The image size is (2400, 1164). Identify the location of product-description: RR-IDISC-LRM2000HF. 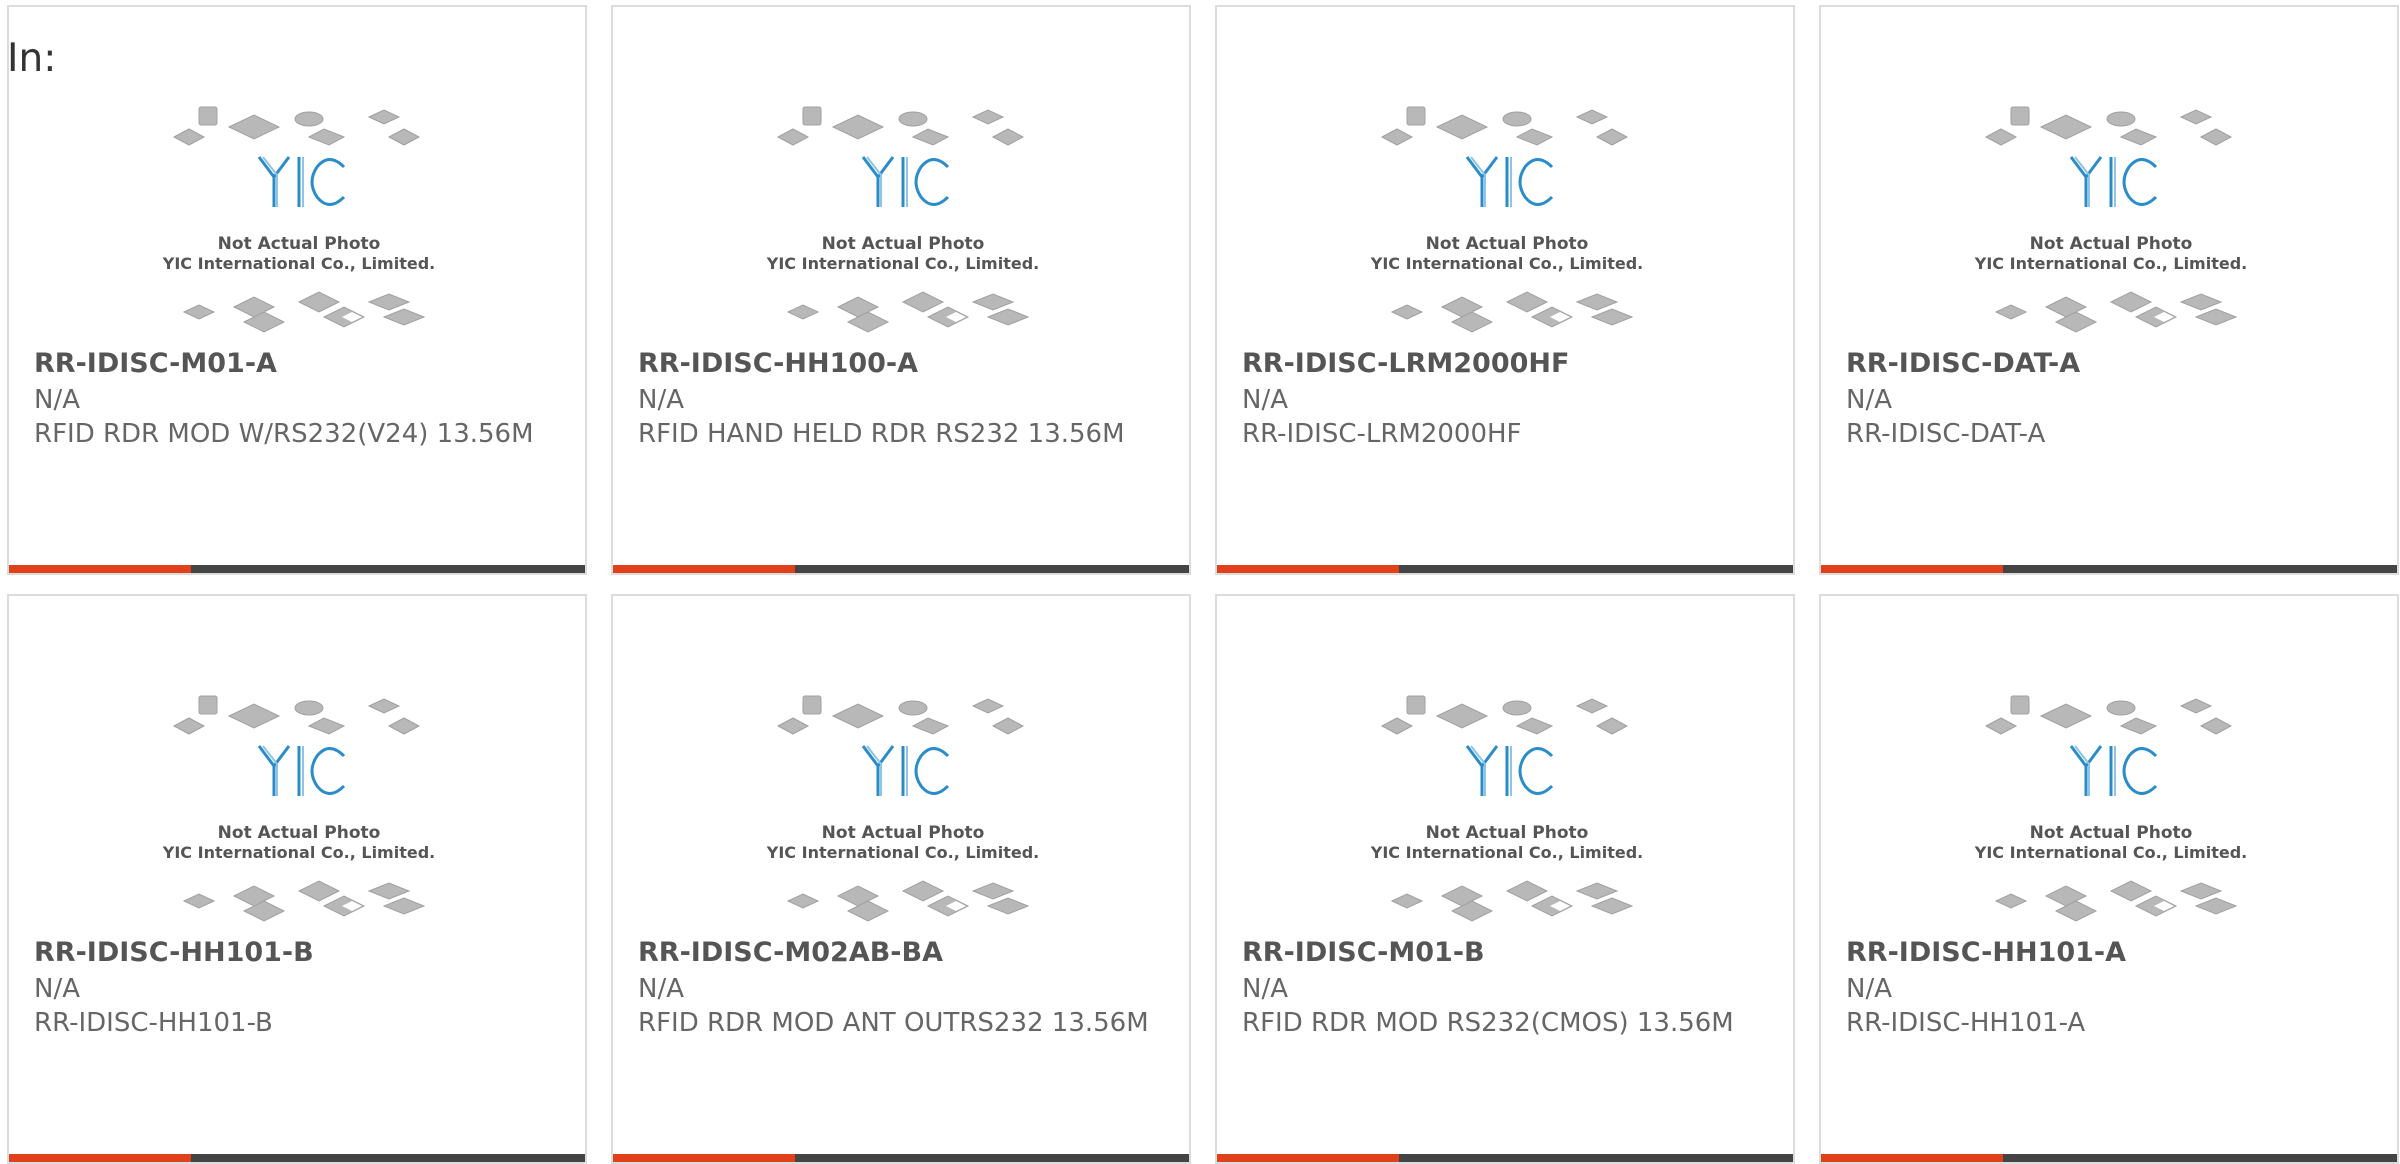
(1382, 434).